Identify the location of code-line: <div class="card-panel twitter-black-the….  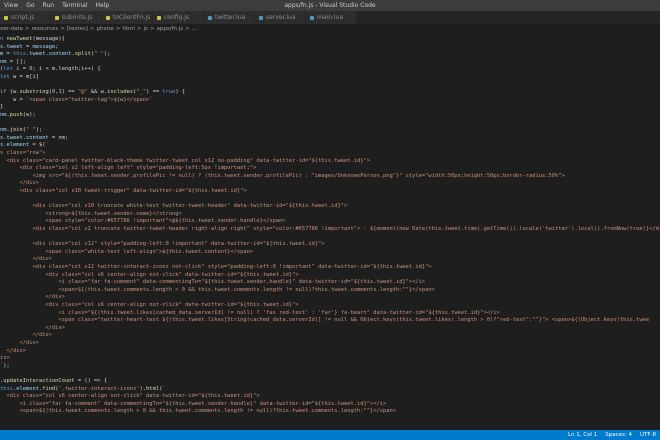
(185, 162).